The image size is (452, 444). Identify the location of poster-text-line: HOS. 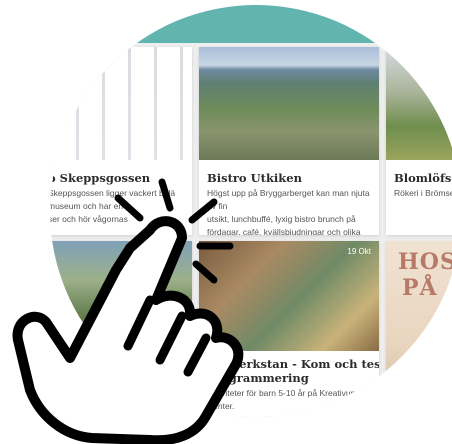
(425, 262).